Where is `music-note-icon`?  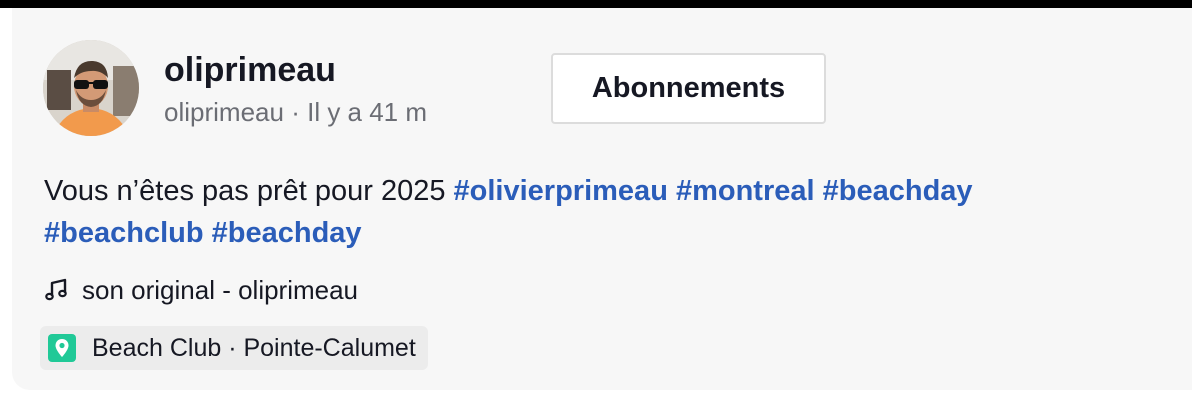
music-note-icon is located at coordinates (56, 289).